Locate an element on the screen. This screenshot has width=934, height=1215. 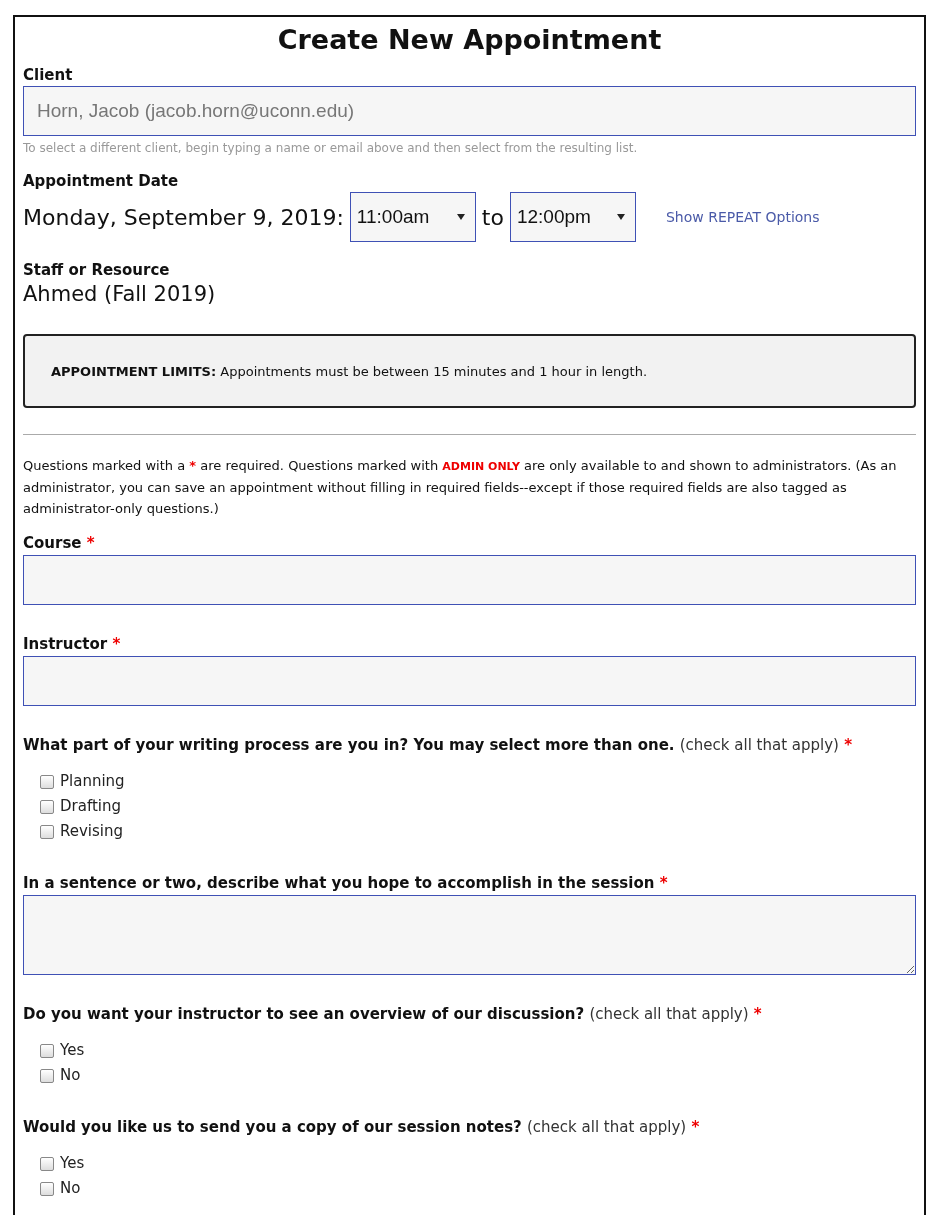
question-label: Would you like us to send you a copy of our session notes? (check all that apply) * is located at coordinates (362, 1127).